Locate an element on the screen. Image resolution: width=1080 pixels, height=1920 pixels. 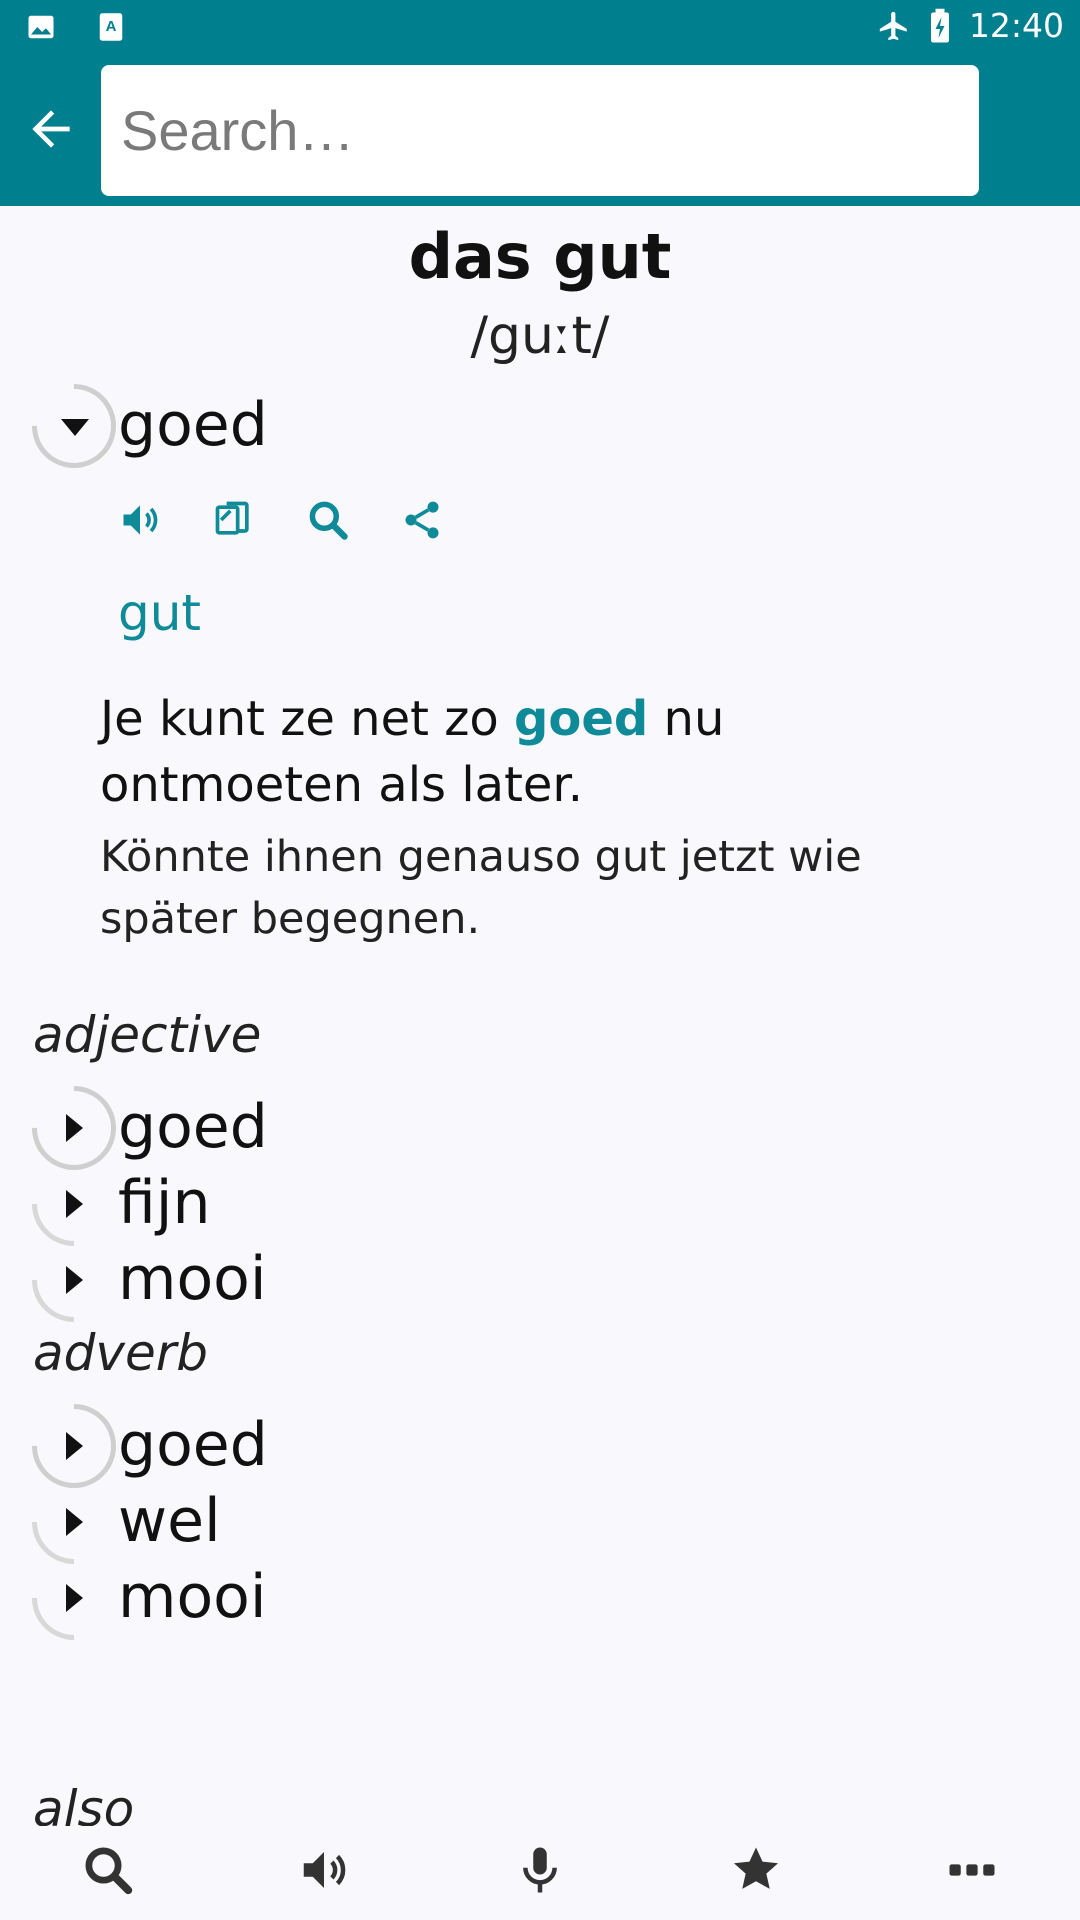
example-highlight: goed is located at coordinates (581, 719).